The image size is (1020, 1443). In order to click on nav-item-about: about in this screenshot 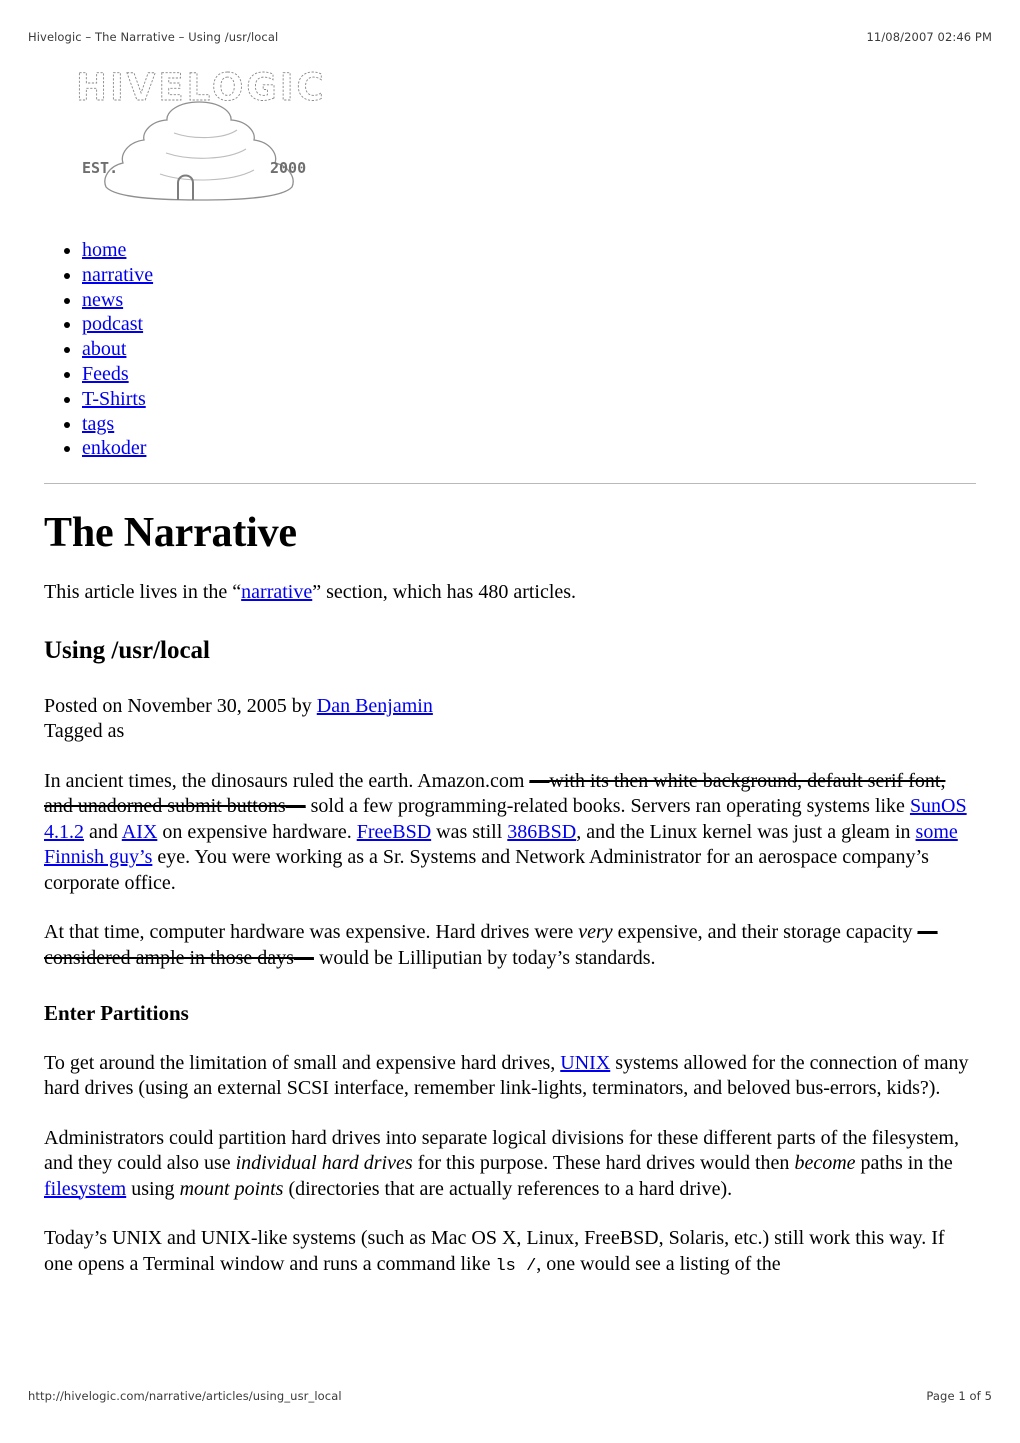, I will do `click(529, 349)`.